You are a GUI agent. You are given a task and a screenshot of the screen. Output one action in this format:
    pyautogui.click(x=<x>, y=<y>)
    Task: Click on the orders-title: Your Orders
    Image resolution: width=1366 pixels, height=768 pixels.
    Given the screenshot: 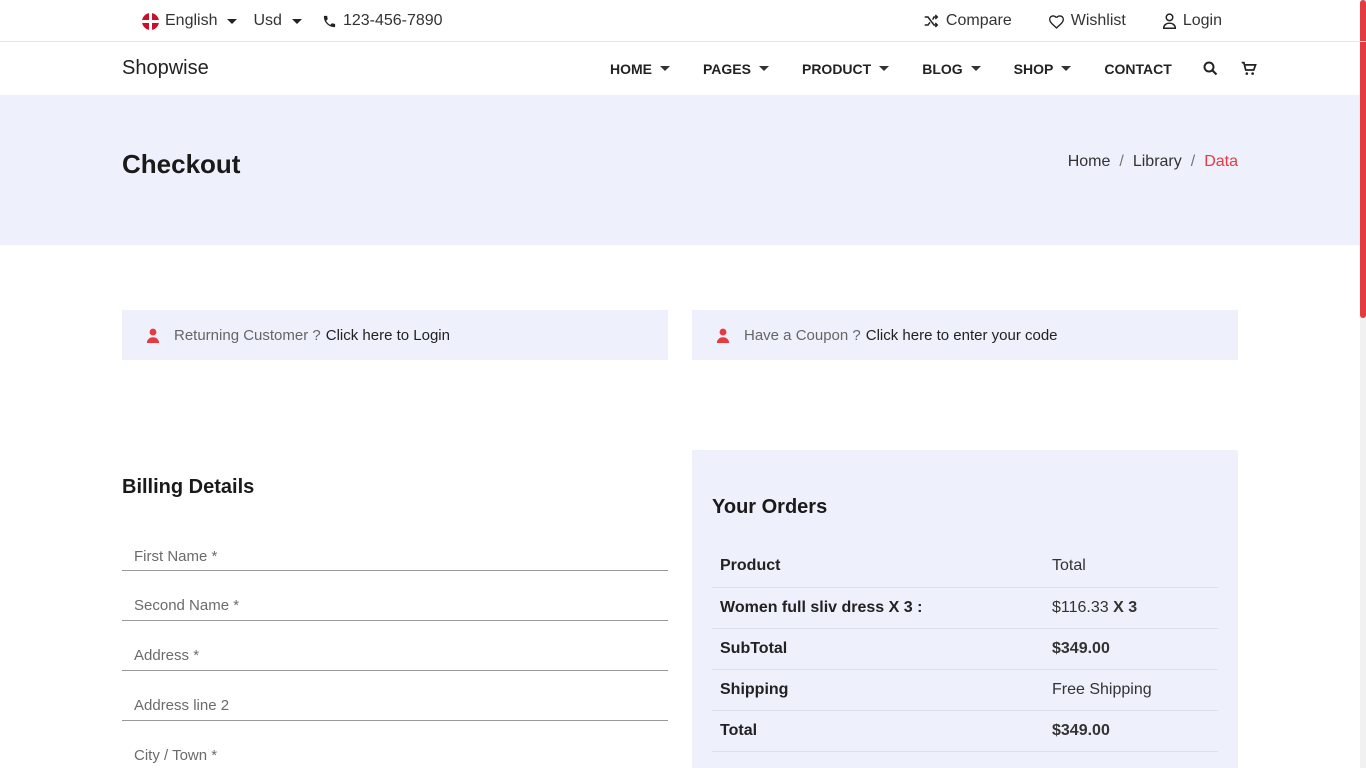 What is the action you would take?
    pyautogui.click(x=770, y=507)
    